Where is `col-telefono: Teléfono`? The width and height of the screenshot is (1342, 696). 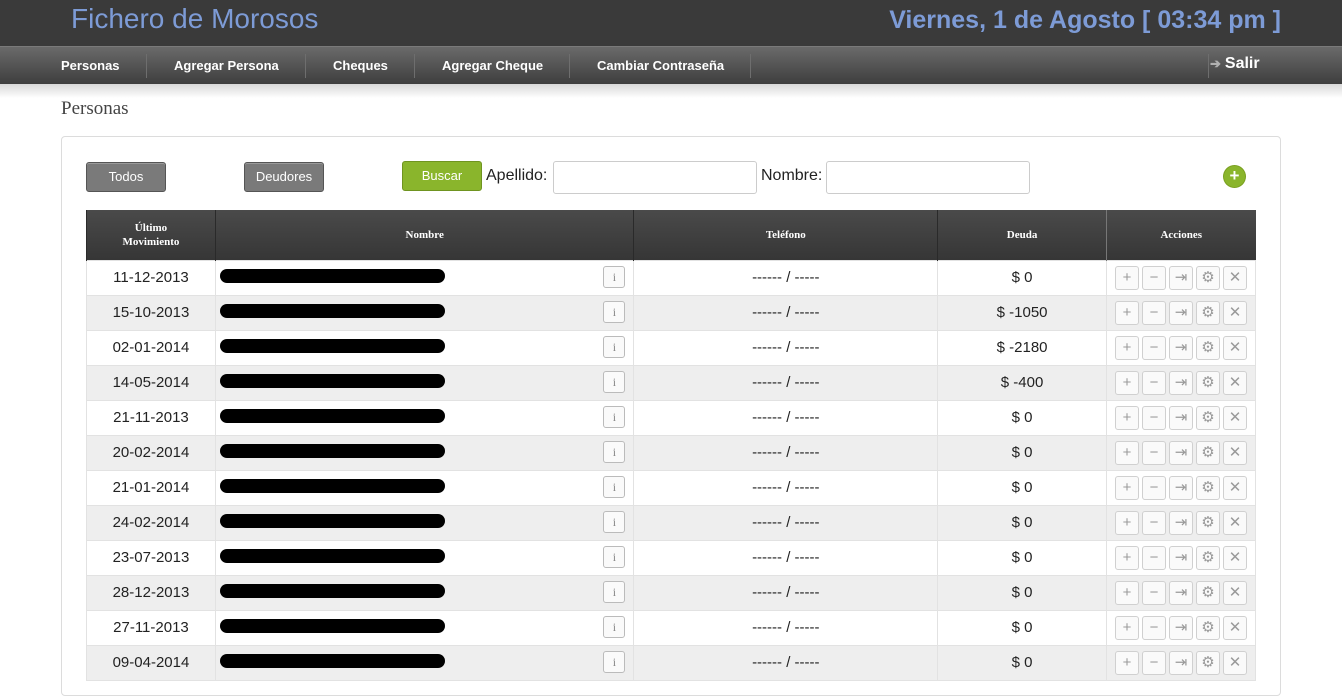 col-telefono: Teléfono is located at coordinates (785, 235).